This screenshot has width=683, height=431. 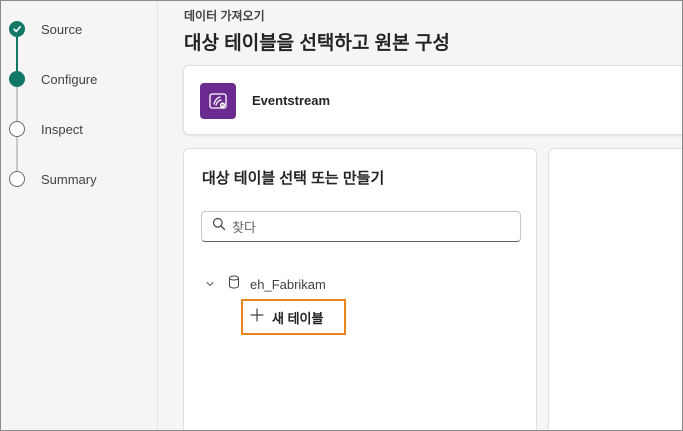 I want to click on step-configure: Configure, so click(x=53, y=79).